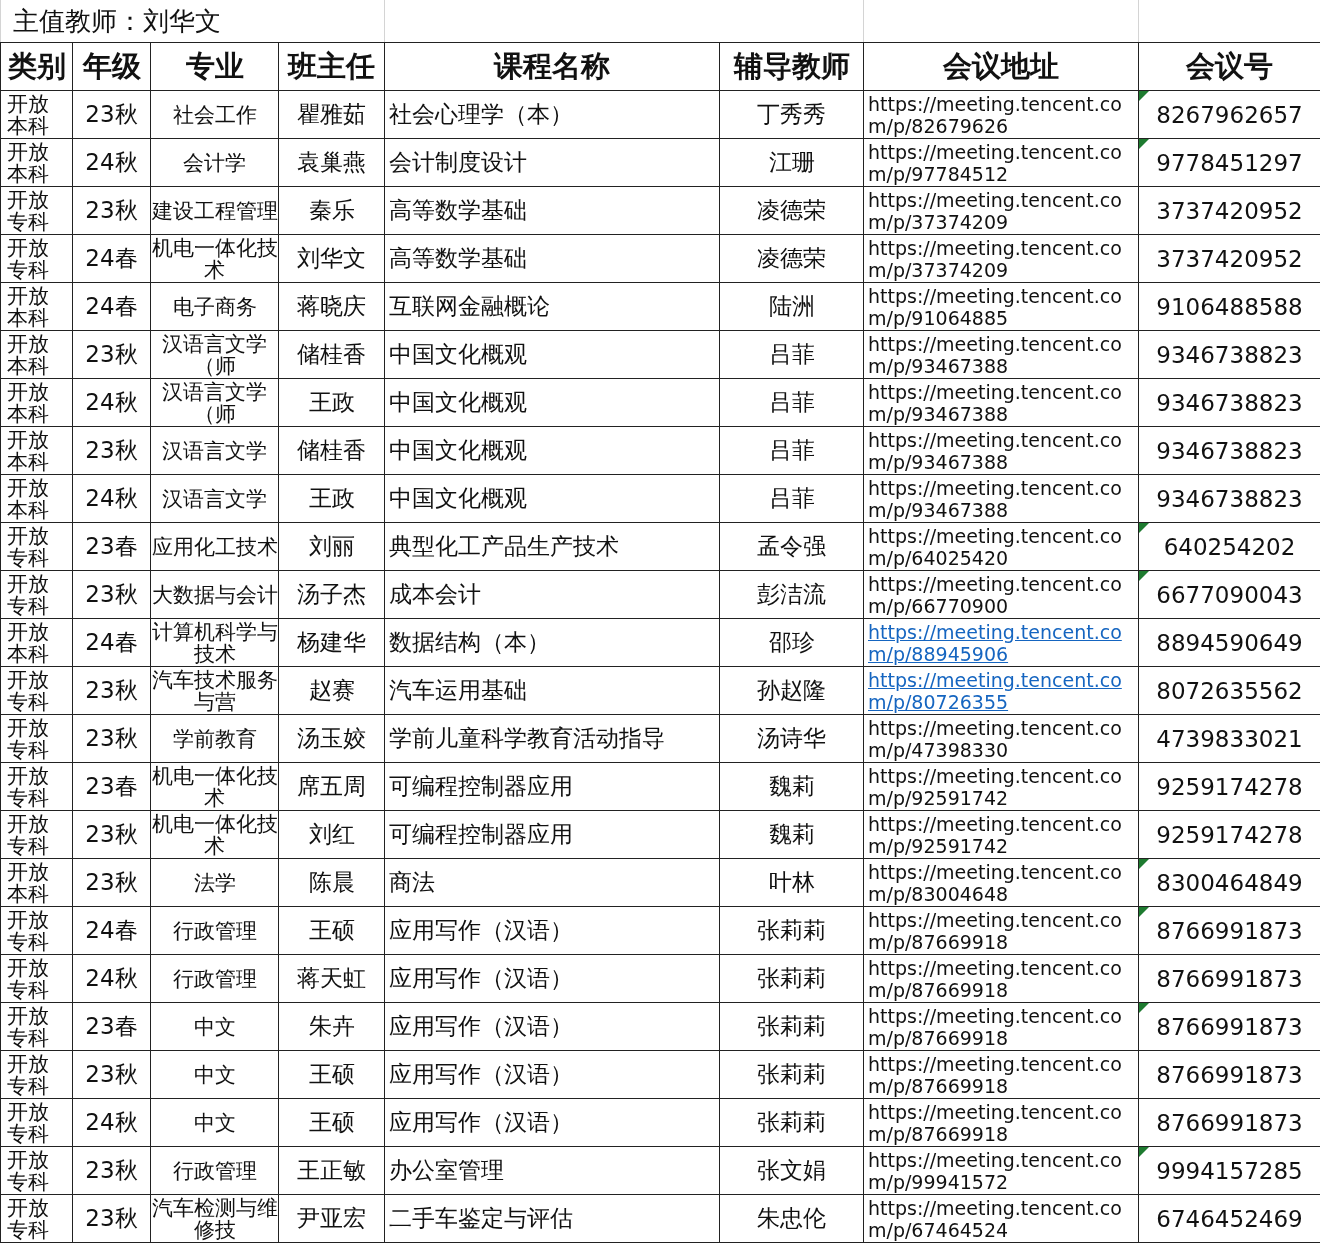 This screenshot has width=1320, height=1244. What do you see at coordinates (214, 306) in the screenshot?
I see `table-cell: 电子商务` at bounding box center [214, 306].